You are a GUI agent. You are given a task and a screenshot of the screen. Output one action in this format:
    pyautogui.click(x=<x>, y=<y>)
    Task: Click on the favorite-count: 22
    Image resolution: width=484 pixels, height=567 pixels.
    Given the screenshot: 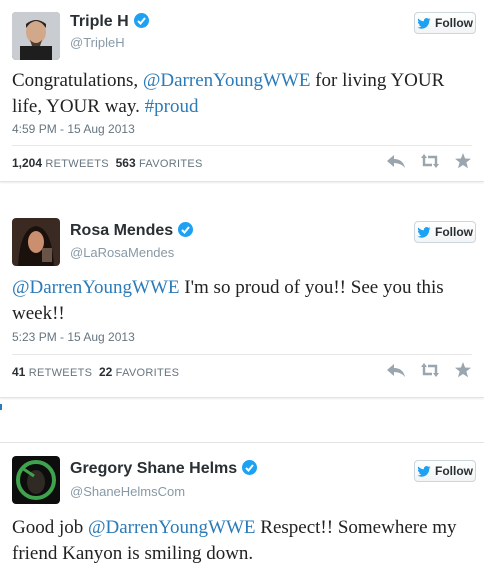 What is the action you would take?
    pyautogui.click(x=105, y=372)
    